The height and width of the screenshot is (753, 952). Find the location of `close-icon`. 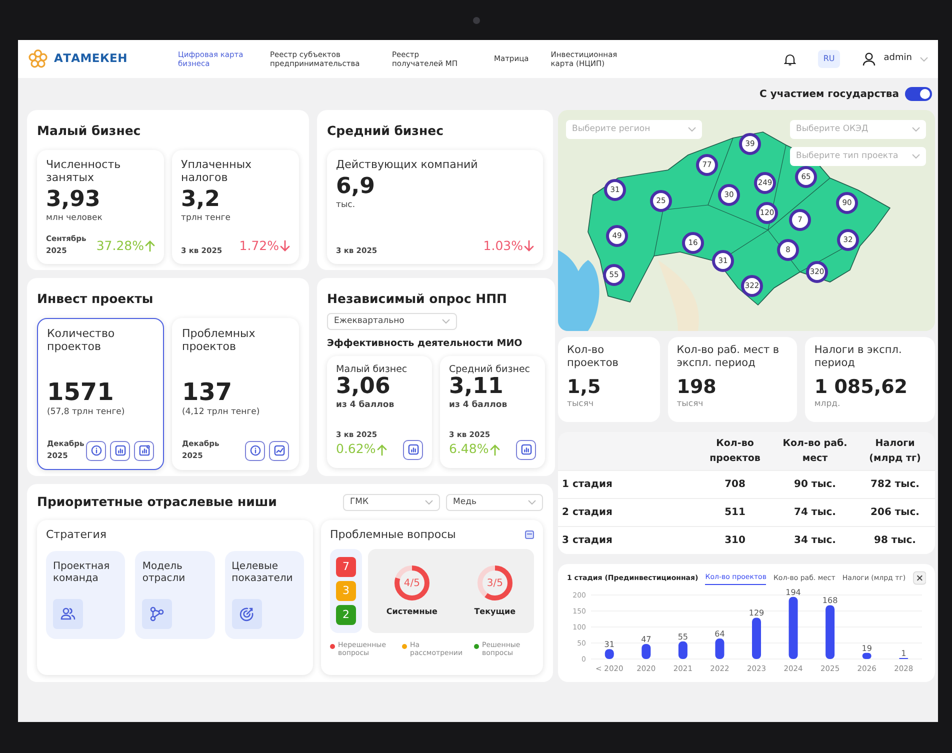

close-icon is located at coordinates (919, 578).